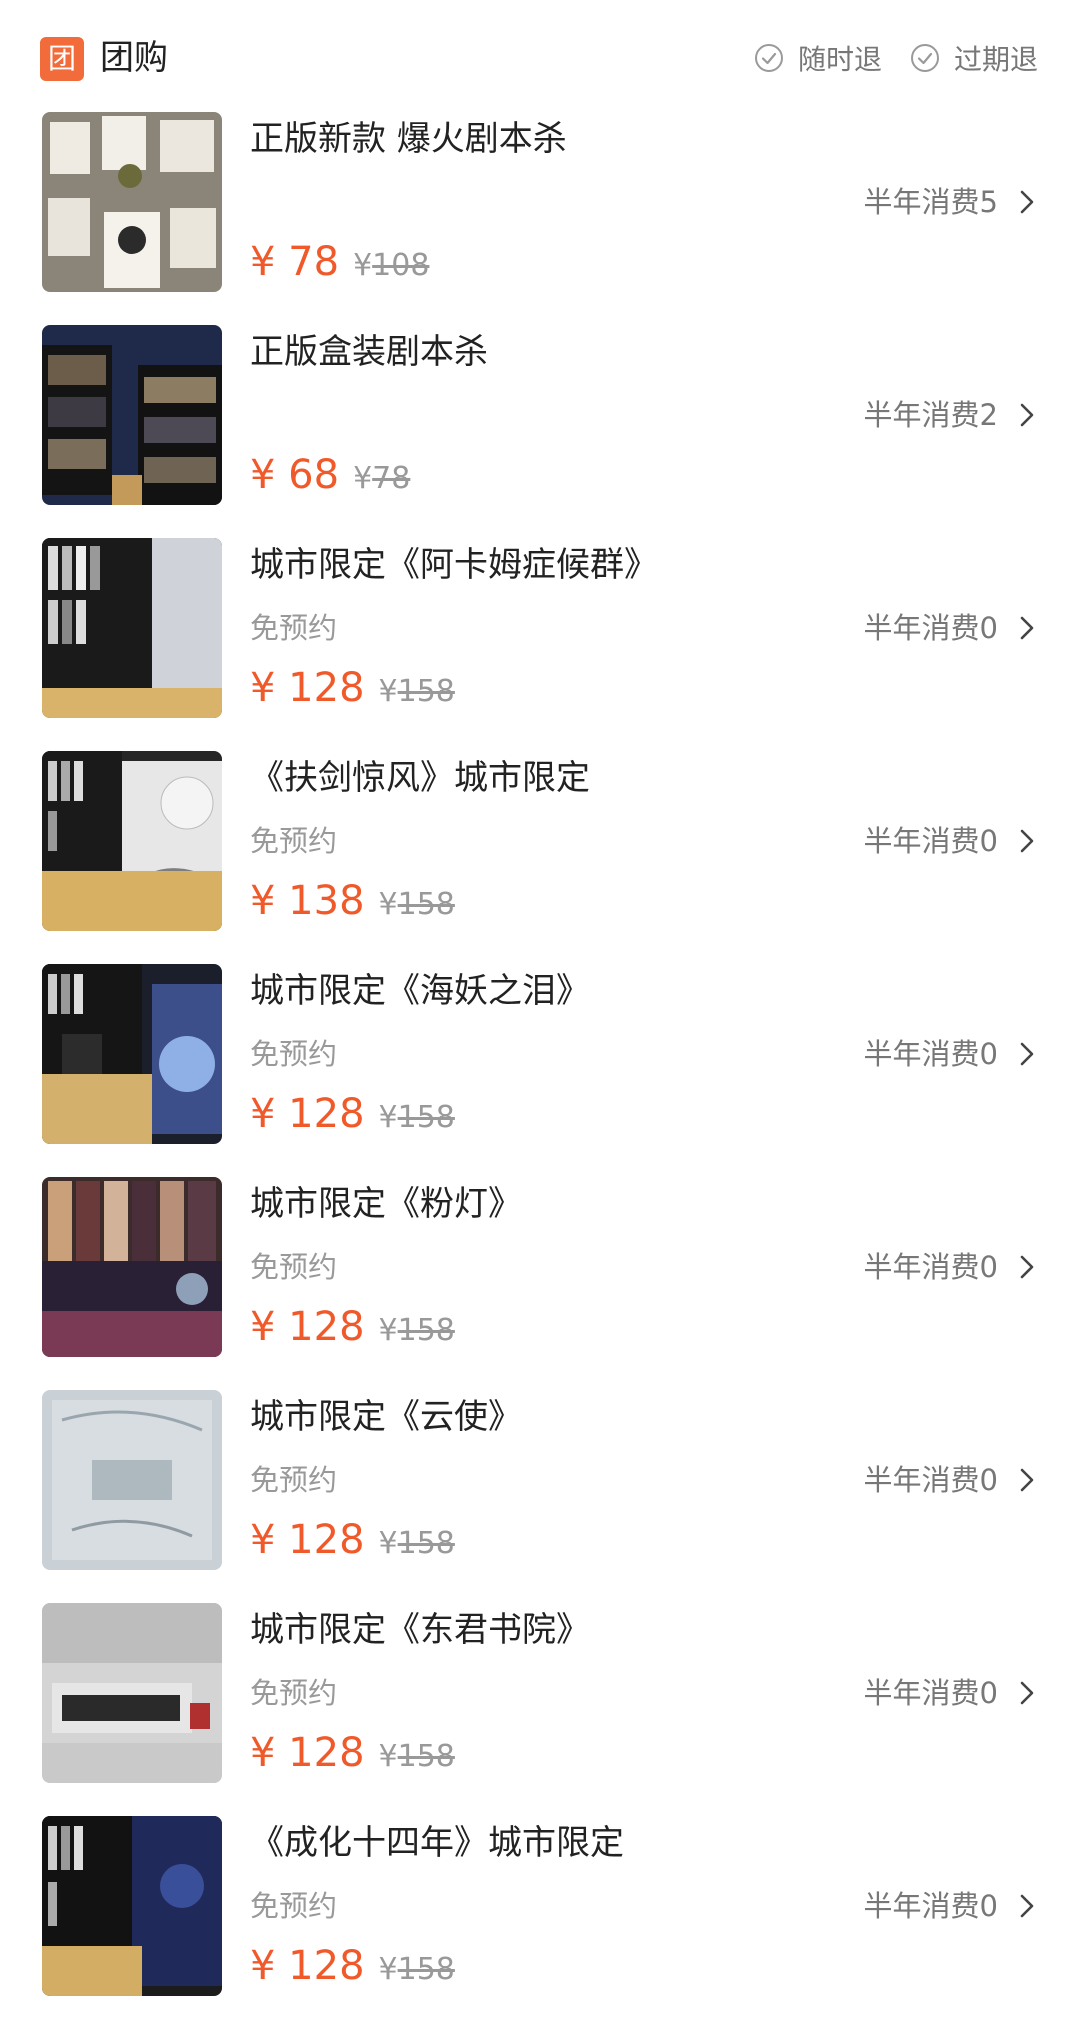 Image resolution: width=1080 pixels, height=2029 pixels. I want to click on deal-item: 城市限定《阿卡姆症候群》 免预约 ¥ 128 ¥158 半年消费0, so click(540, 644).